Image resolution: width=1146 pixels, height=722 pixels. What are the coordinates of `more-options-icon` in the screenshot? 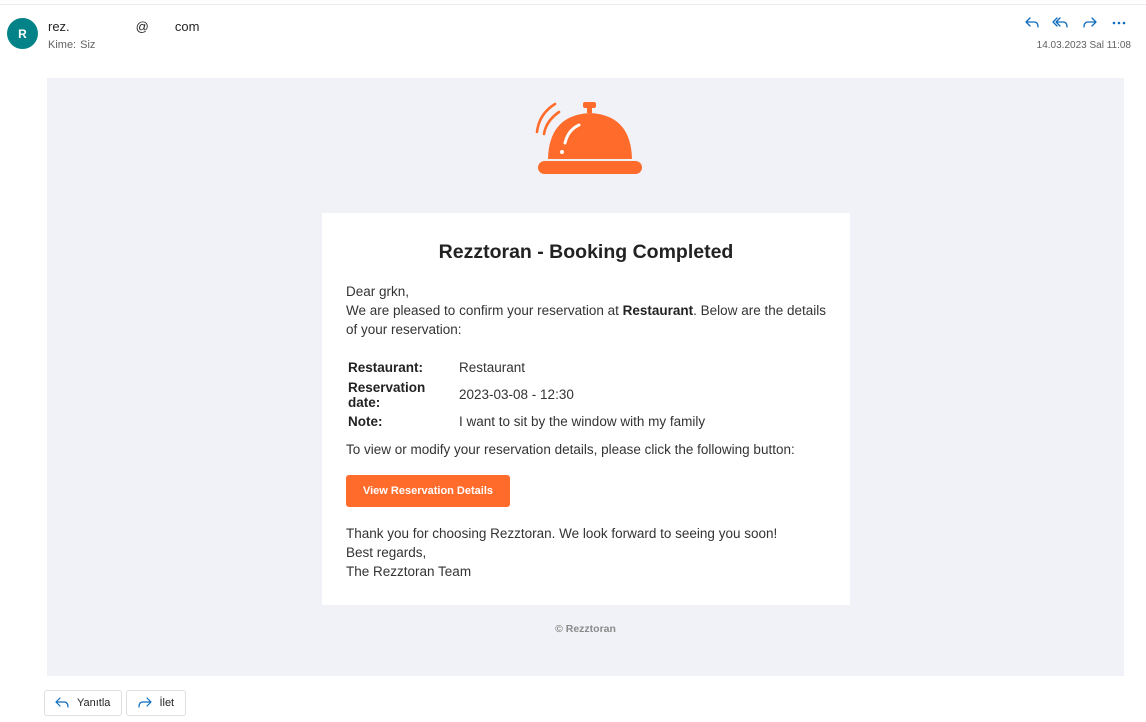 It's located at (1118, 23).